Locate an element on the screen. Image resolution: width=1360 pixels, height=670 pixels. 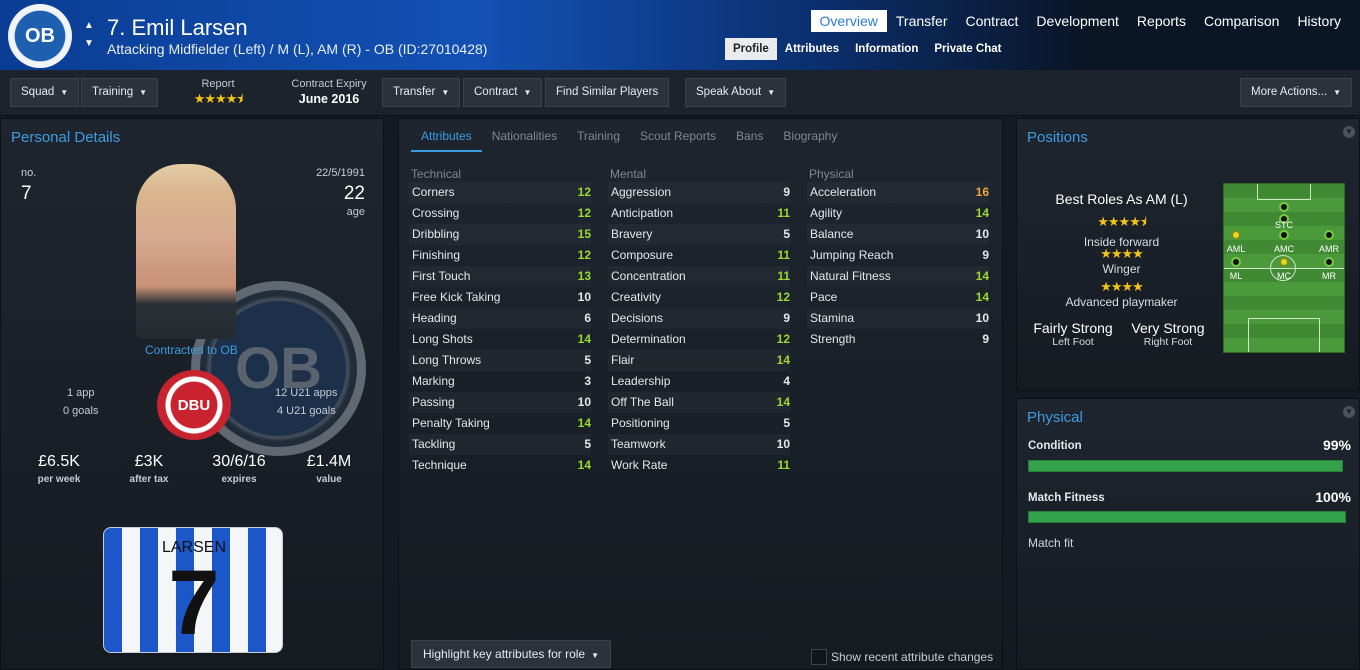
attribute-row: Off The Ball 14 is located at coordinates (699, 402).